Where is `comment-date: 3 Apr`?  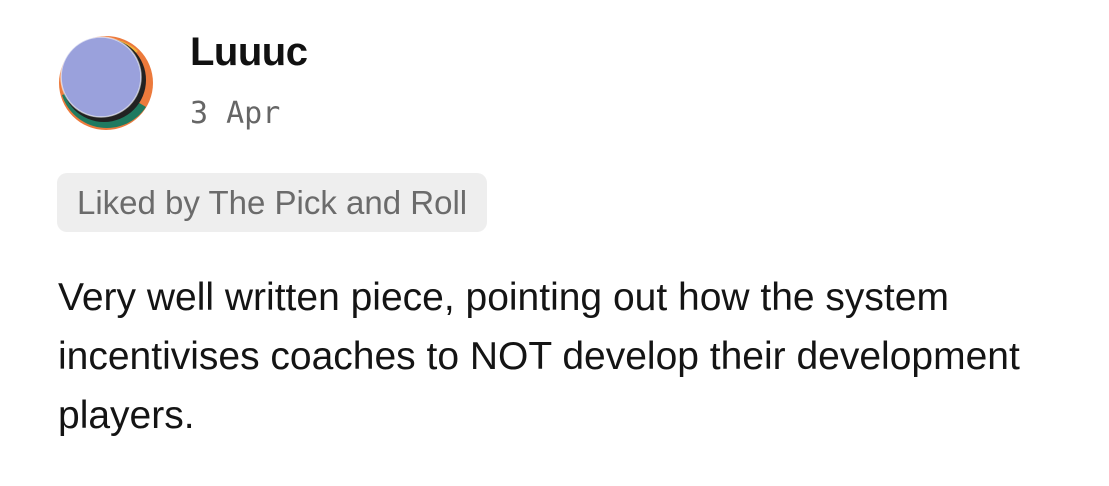 comment-date: 3 Apr is located at coordinates (235, 114).